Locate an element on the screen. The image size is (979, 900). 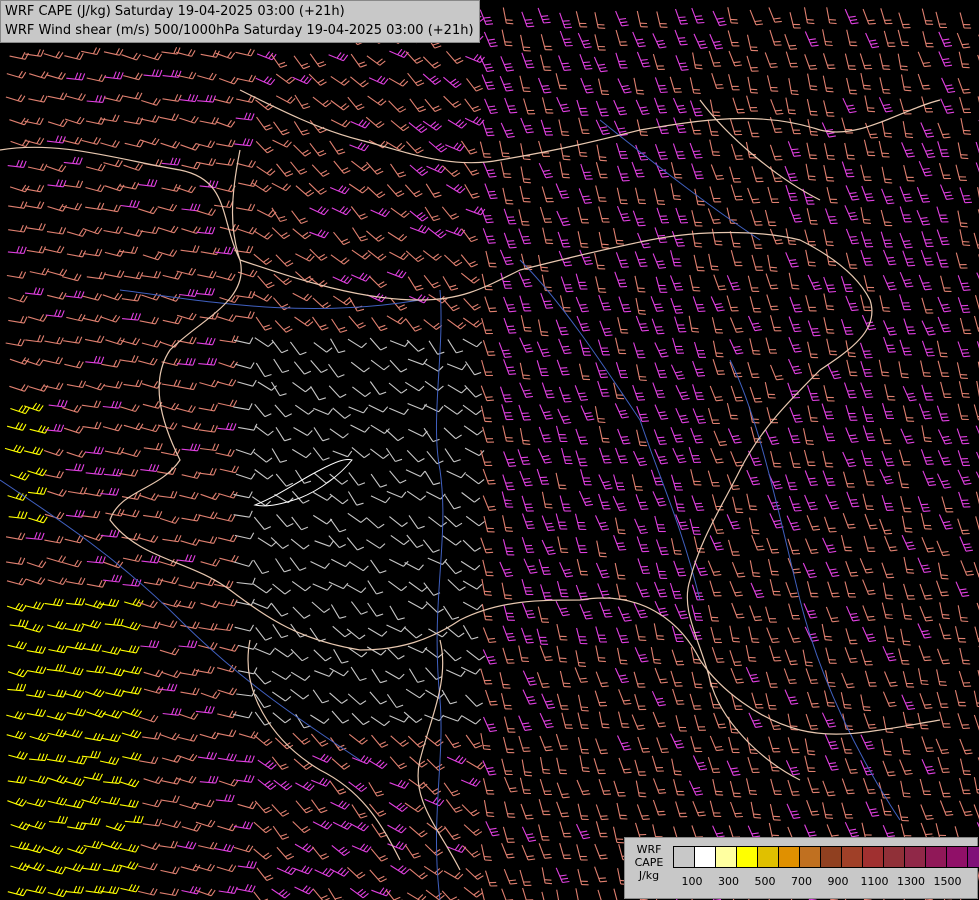
legend-label-line: CAPE is located at coordinates (649, 862).